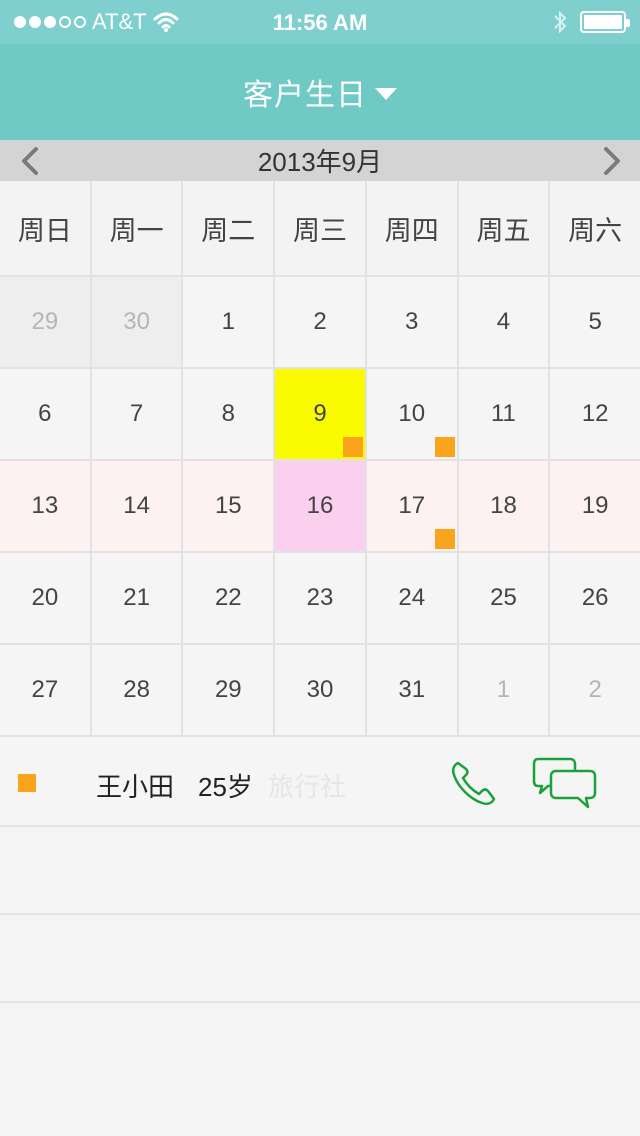 This screenshot has height=1136, width=640. I want to click on weekday-header-row: 周日 周一 周二 周三 周四 周五 周六, so click(320, 229).